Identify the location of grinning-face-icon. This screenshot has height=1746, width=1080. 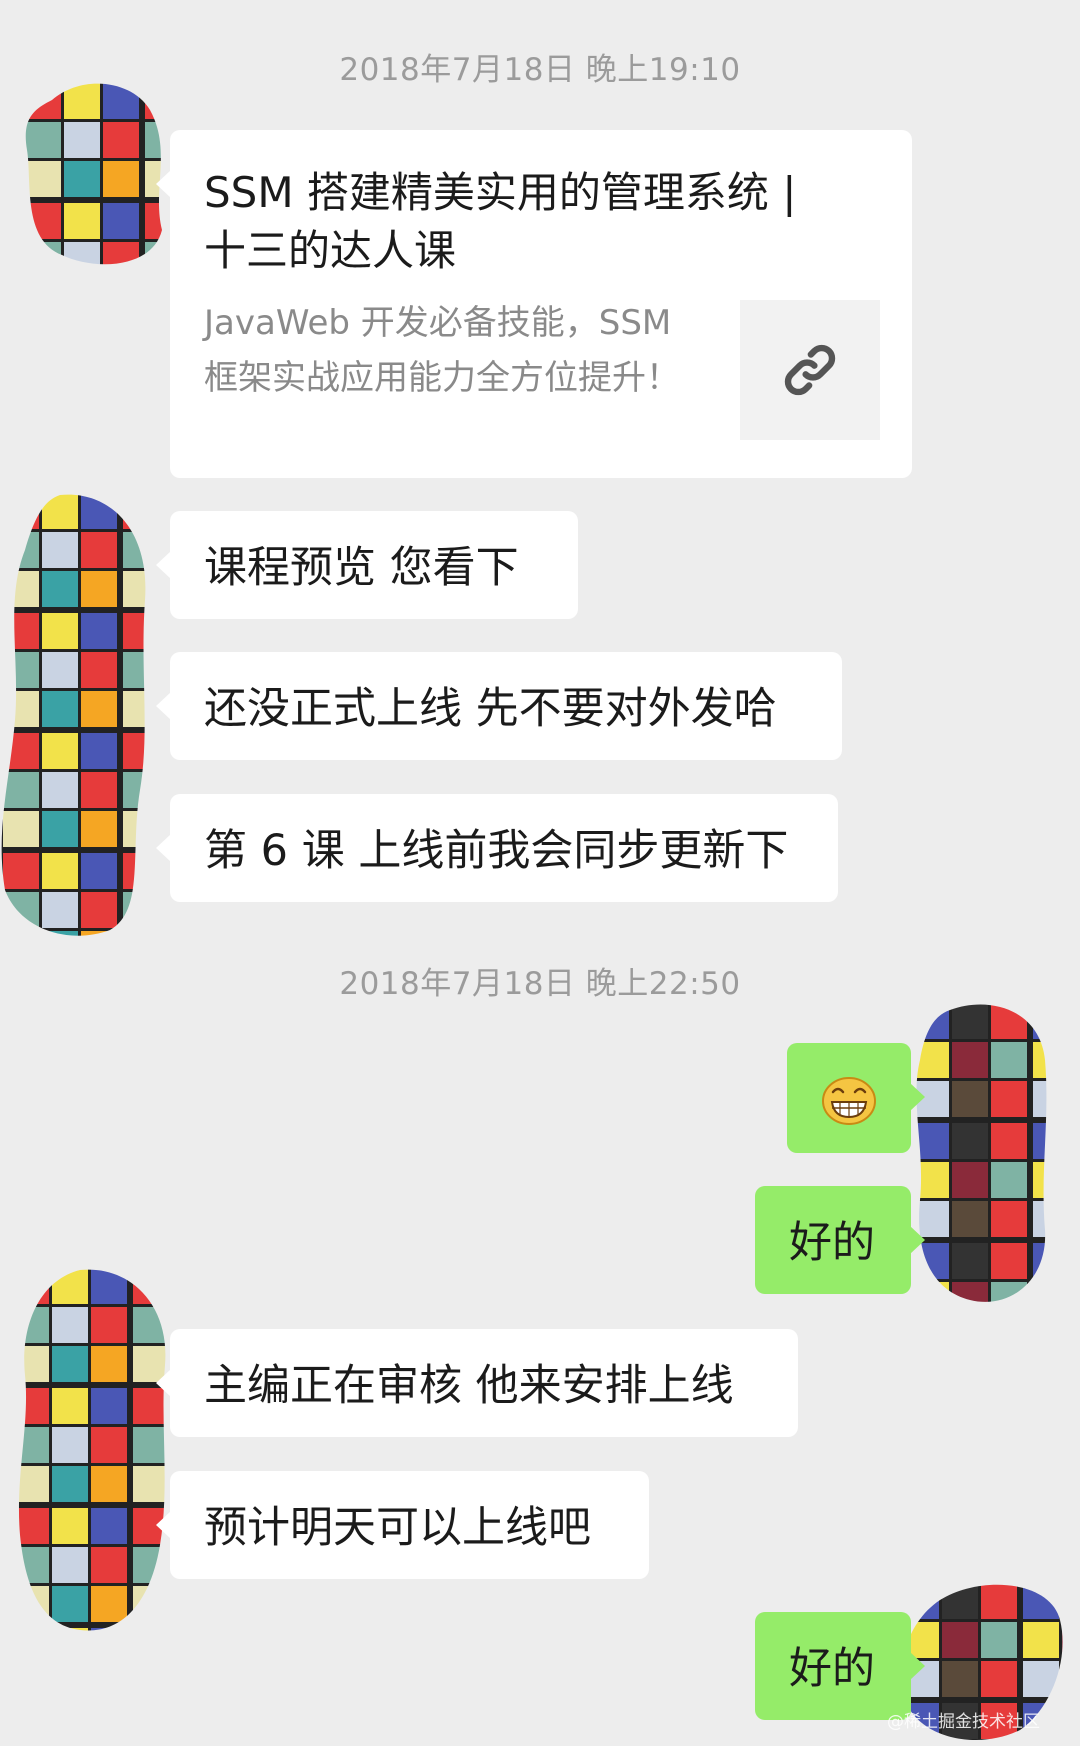
(849, 1101).